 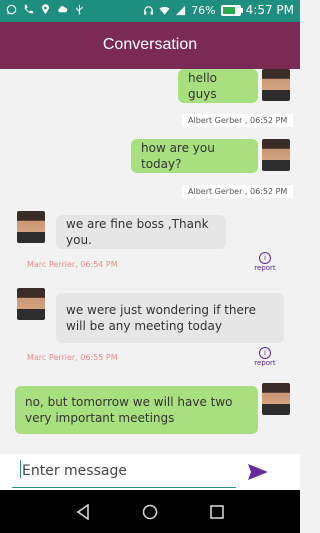 I want to click on status-time: 4:57 PM, so click(x=269, y=10).